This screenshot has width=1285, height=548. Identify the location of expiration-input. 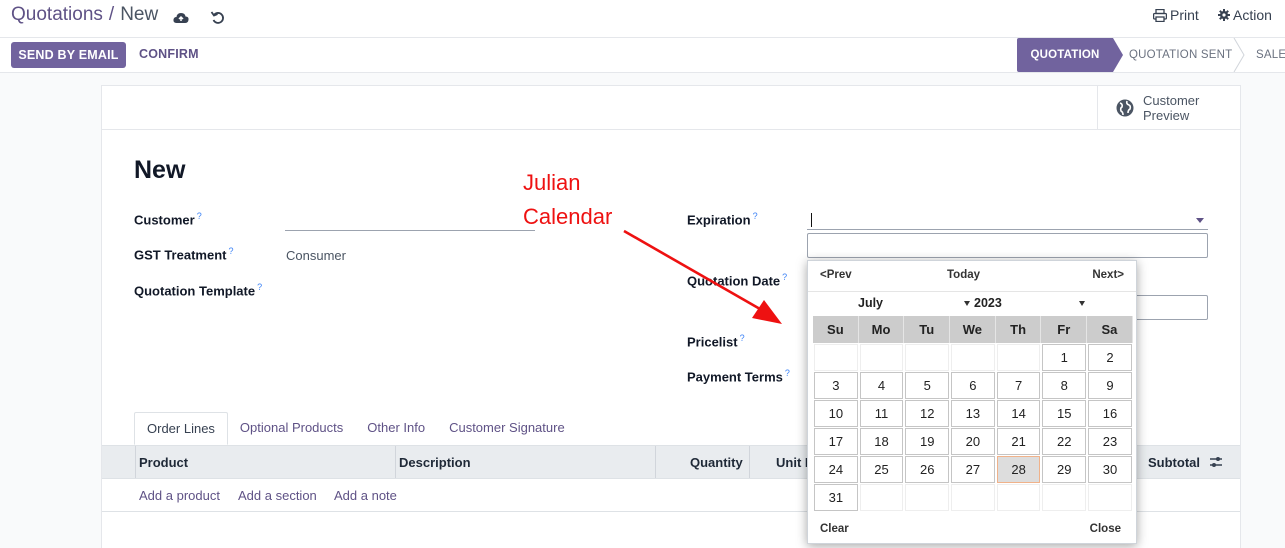
(1007, 229).